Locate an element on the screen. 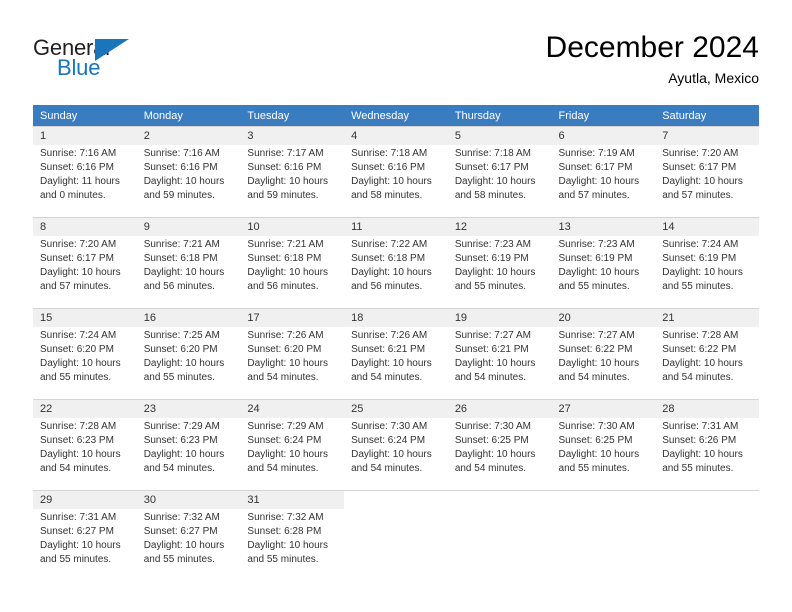  date-number: 21 is located at coordinates (707, 317).